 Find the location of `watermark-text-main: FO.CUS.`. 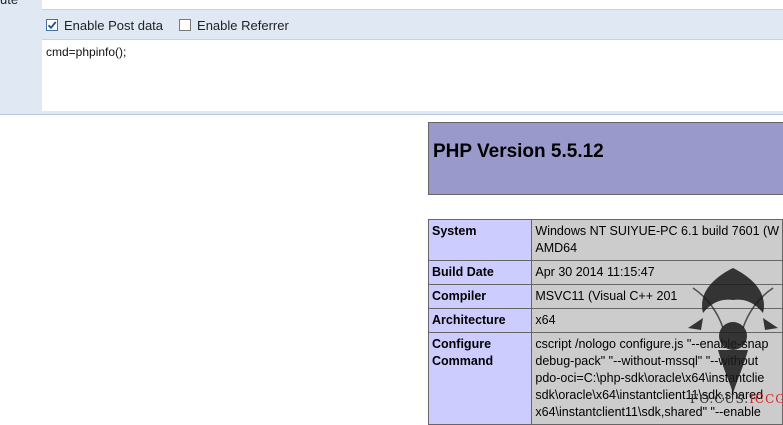

watermark-text-main: FO.CUS. is located at coordinates (720, 399).